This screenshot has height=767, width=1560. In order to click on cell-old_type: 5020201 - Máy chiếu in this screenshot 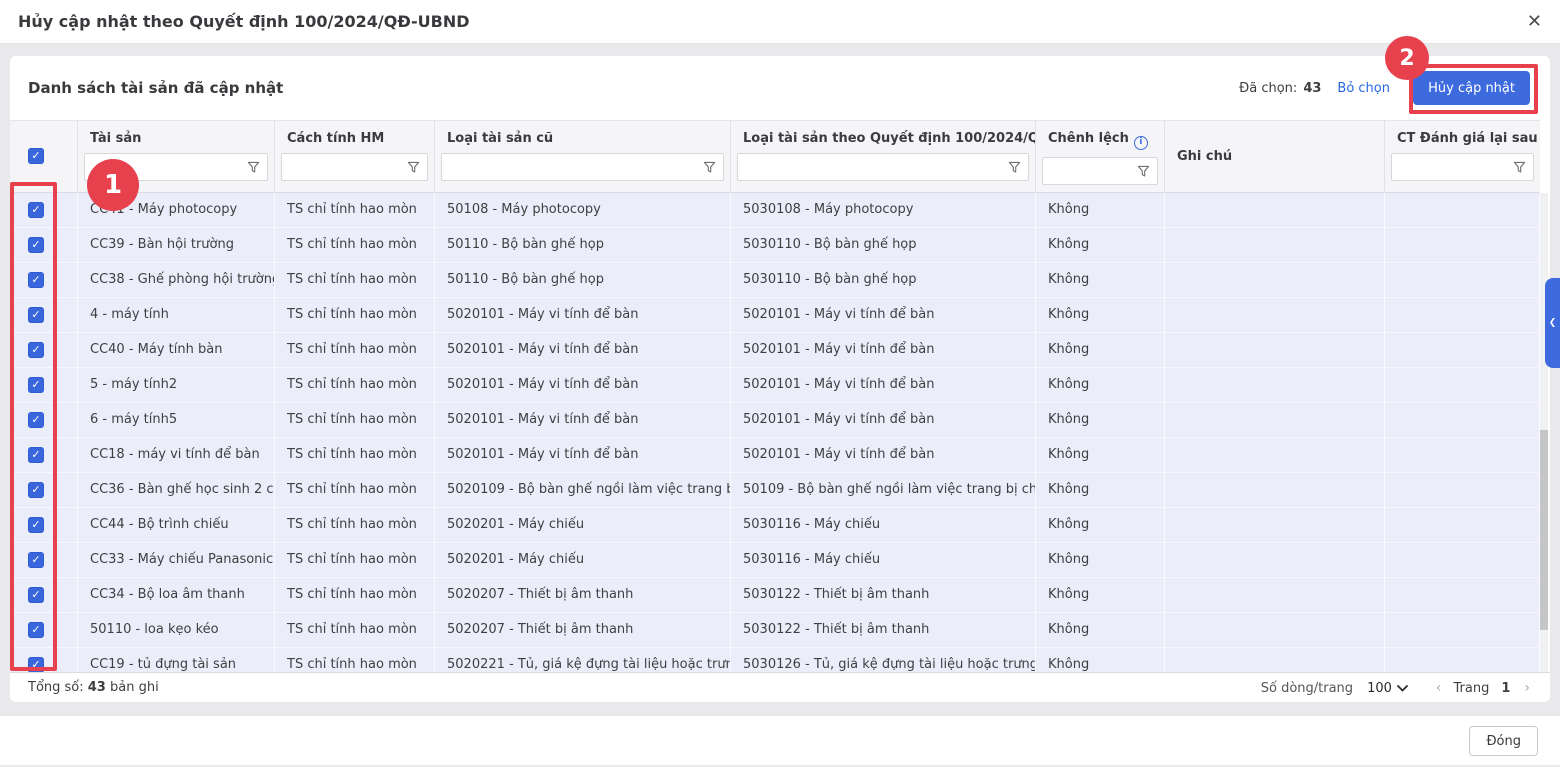, I will do `click(583, 525)`.